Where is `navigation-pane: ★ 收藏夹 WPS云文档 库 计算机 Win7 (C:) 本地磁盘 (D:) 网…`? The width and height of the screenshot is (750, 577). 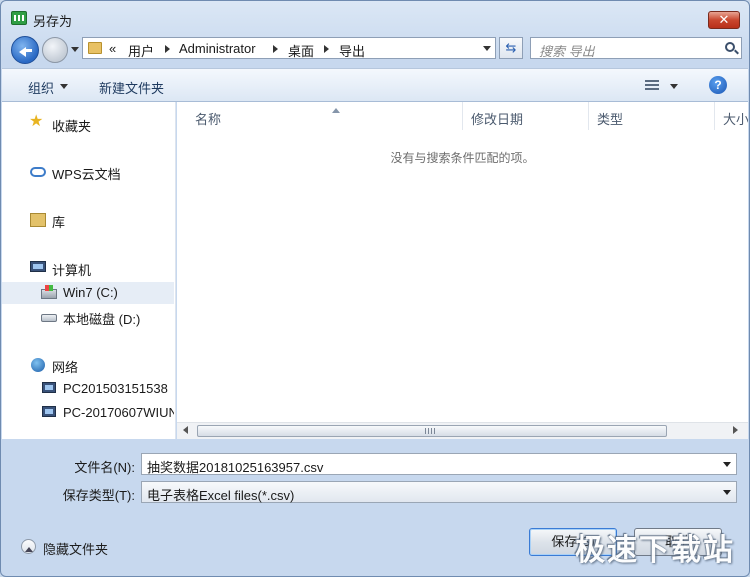 navigation-pane: ★ 收藏夹 WPS云文档 库 计算机 Win7 (C:) 本地磁盘 (D:) 网… is located at coordinates (89, 270).